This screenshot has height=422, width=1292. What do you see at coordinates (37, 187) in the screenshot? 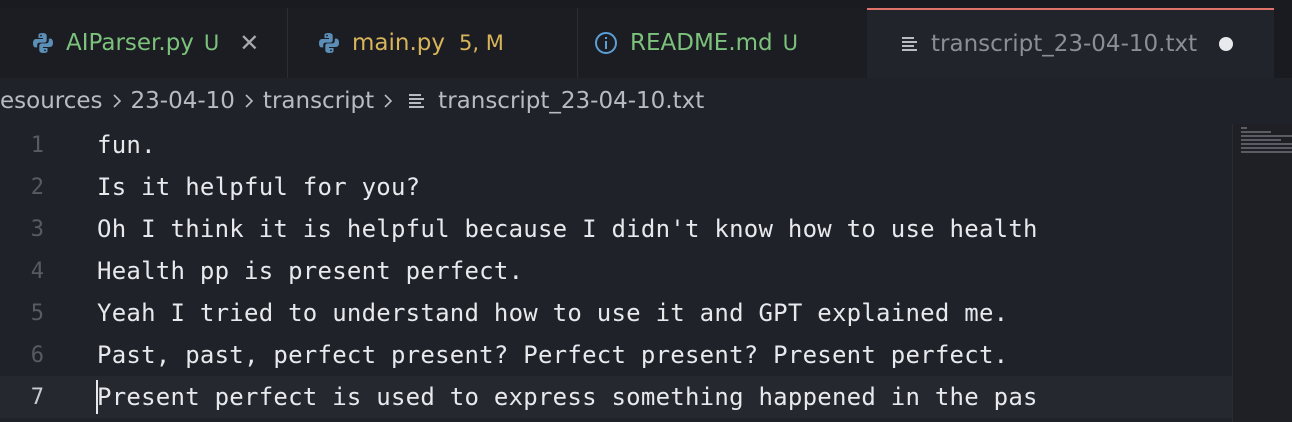
I see `line-number: 2` at bounding box center [37, 187].